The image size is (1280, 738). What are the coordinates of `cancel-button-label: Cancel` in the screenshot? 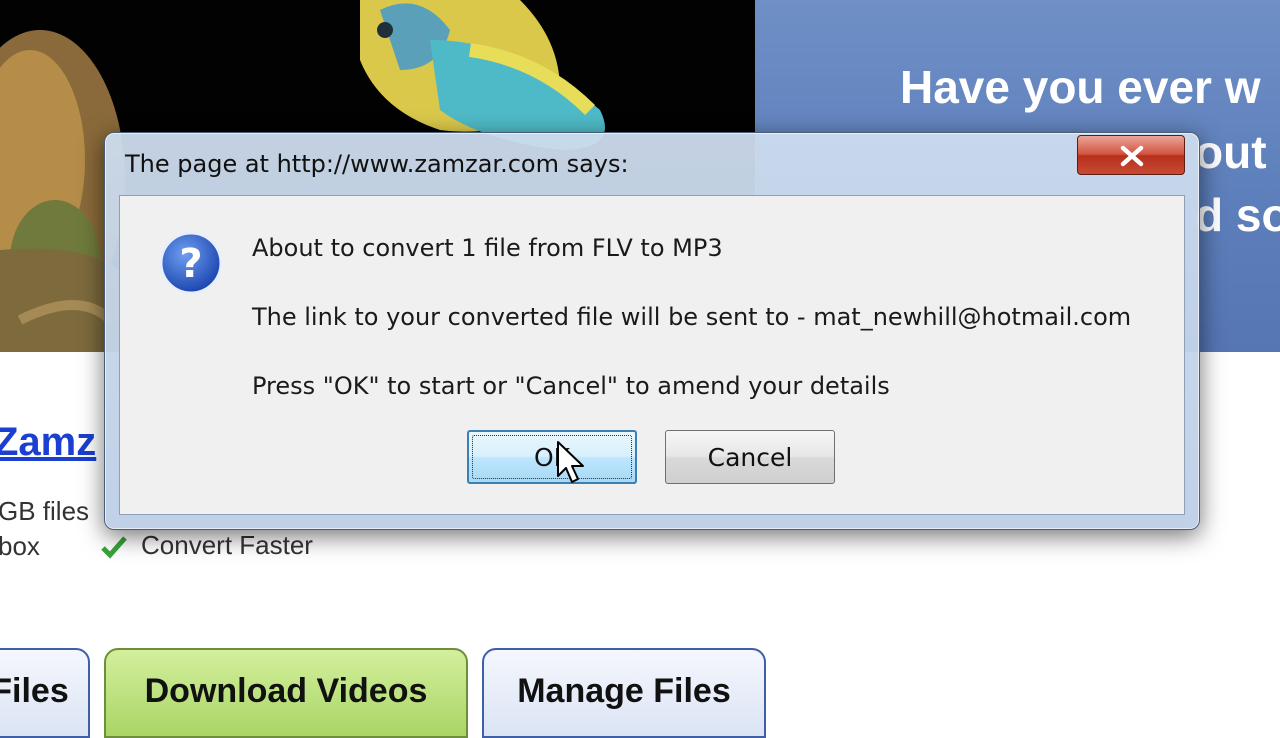 It's located at (750, 457).